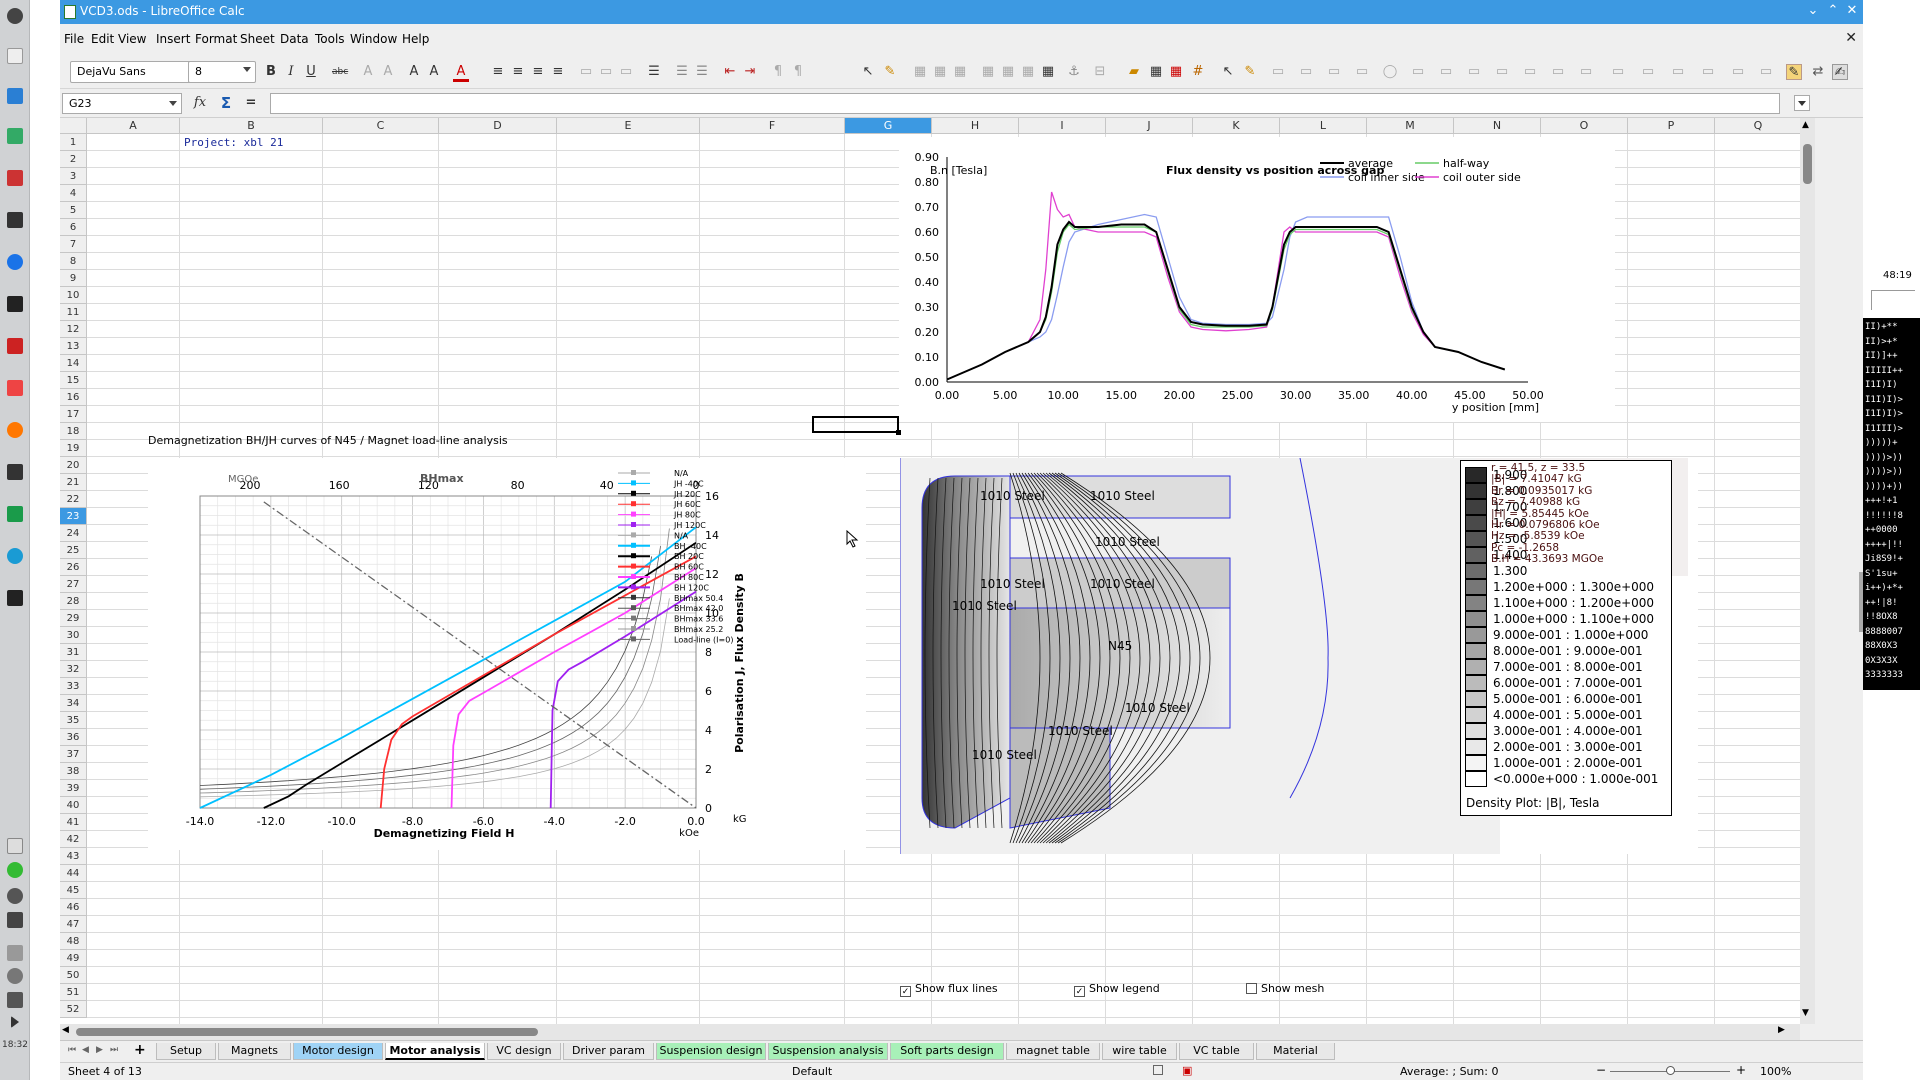  What do you see at coordinates (173, 39) in the screenshot?
I see `menu-insert: Insert` at bounding box center [173, 39].